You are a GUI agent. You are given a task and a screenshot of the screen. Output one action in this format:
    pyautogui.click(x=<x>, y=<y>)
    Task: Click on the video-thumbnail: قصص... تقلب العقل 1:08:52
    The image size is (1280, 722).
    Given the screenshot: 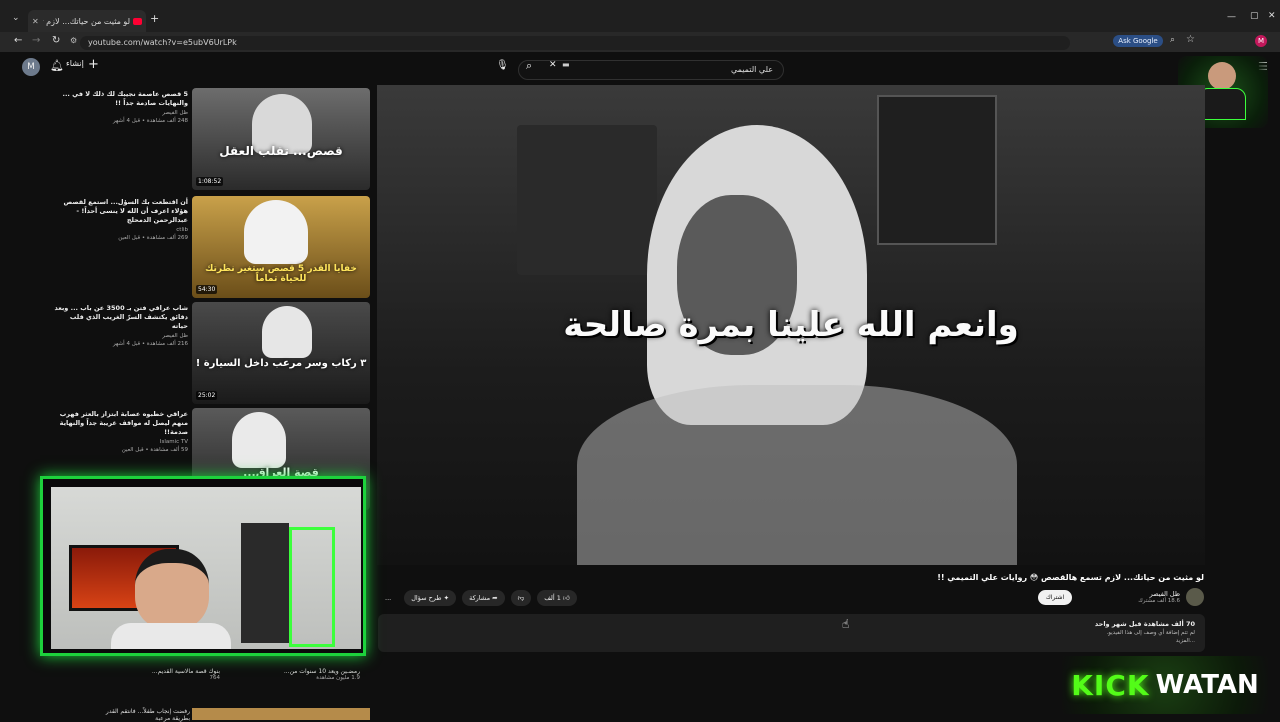 What is the action you would take?
    pyautogui.click(x=281, y=139)
    